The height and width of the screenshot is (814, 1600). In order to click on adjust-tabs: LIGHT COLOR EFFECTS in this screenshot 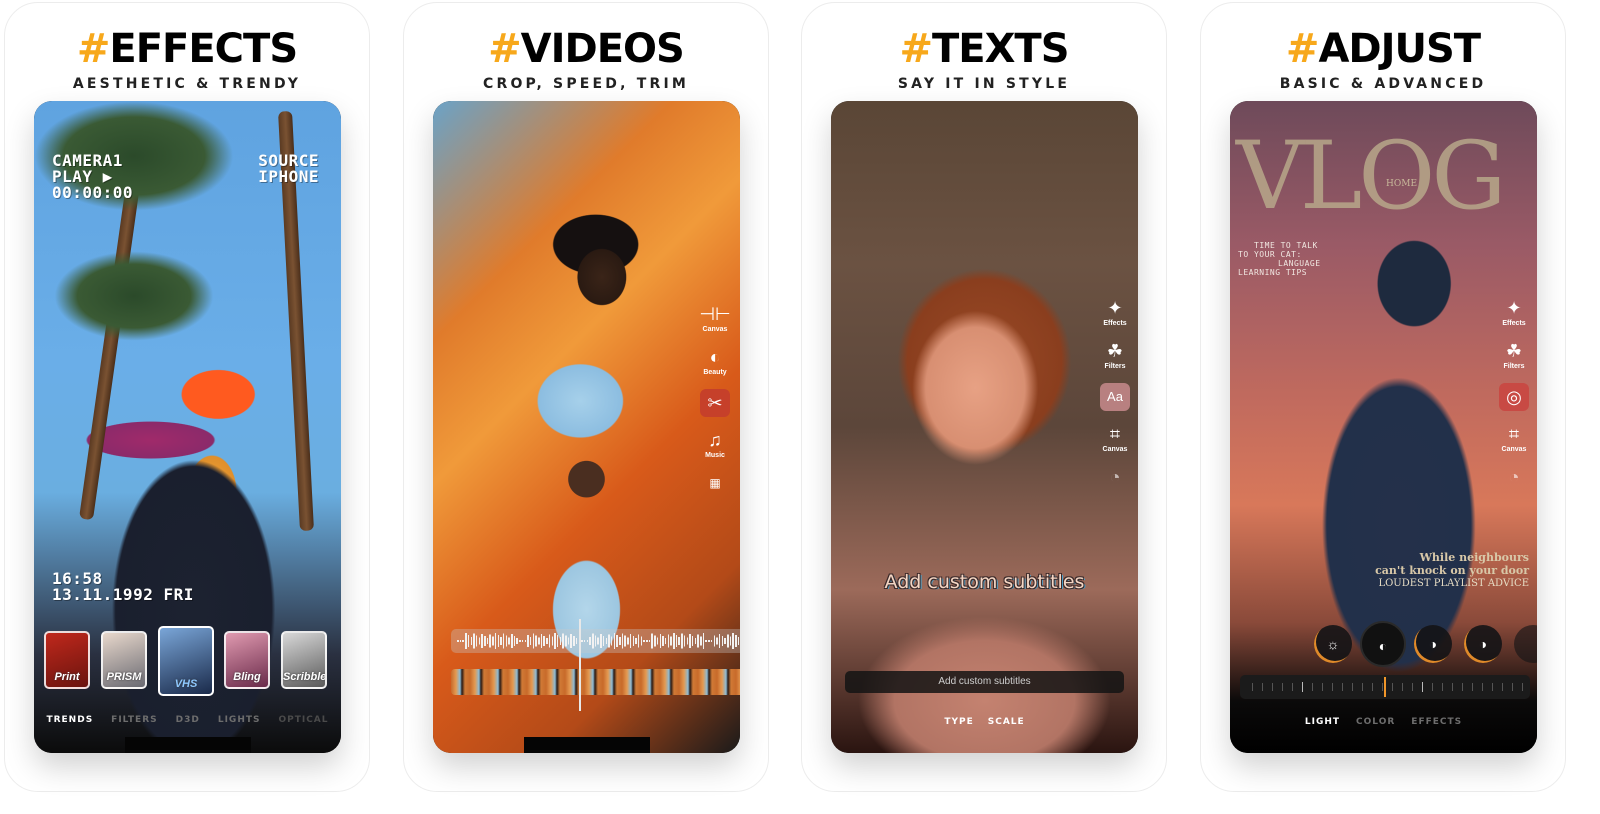, I will do `click(1383, 722)`.